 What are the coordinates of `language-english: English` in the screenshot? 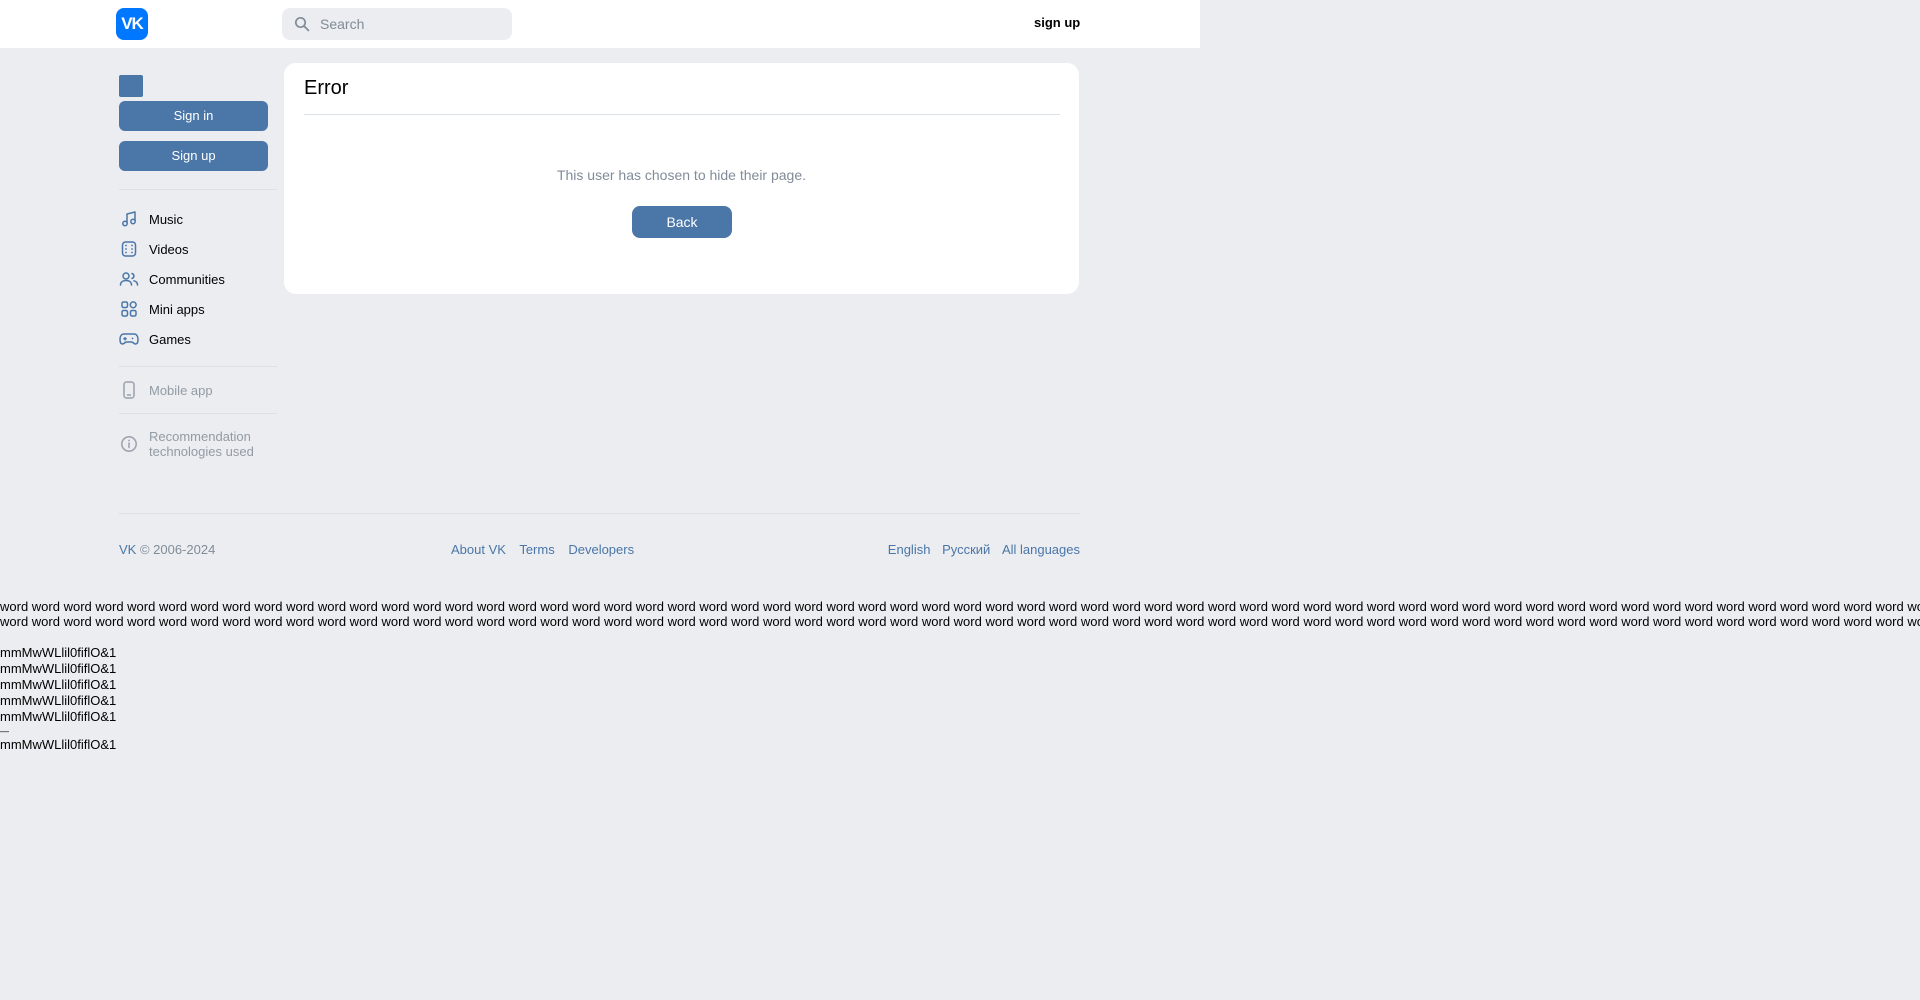 It's located at (909, 549).